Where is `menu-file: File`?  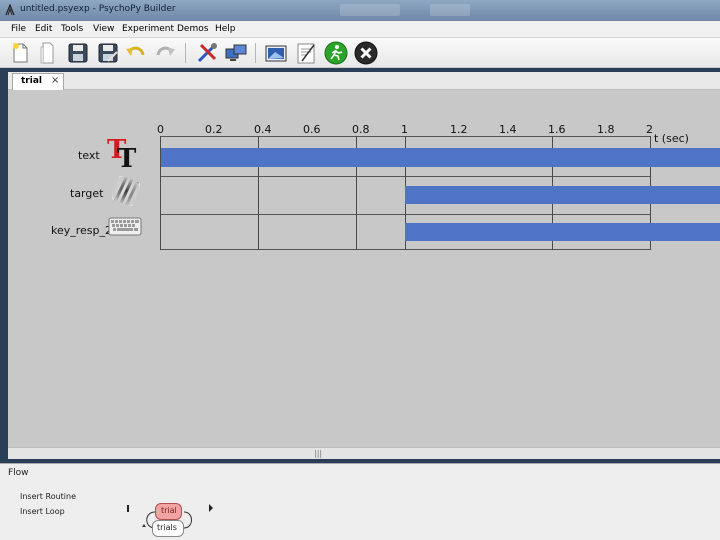
menu-file: File is located at coordinates (18, 29).